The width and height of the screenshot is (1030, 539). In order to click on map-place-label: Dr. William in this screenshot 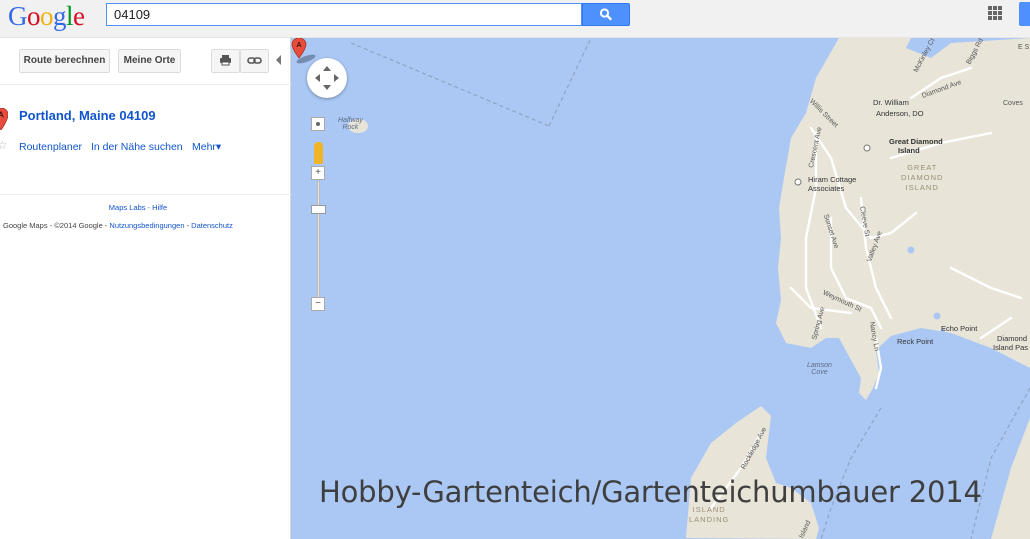, I will do `click(891, 102)`.